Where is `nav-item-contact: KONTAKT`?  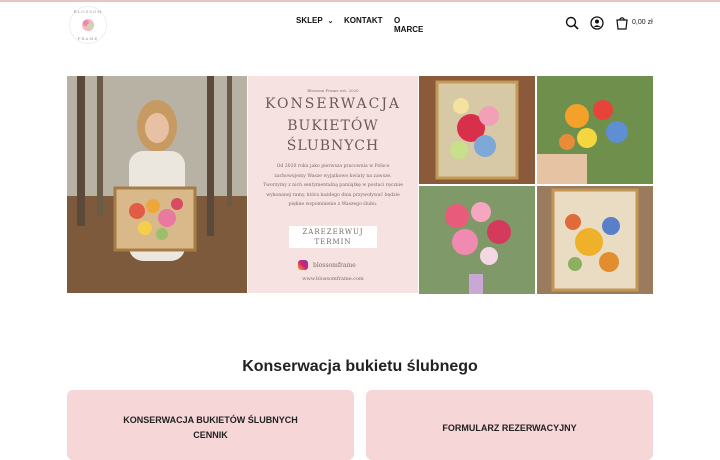
nav-item-contact: KONTAKT is located at coordinates (363, 20).